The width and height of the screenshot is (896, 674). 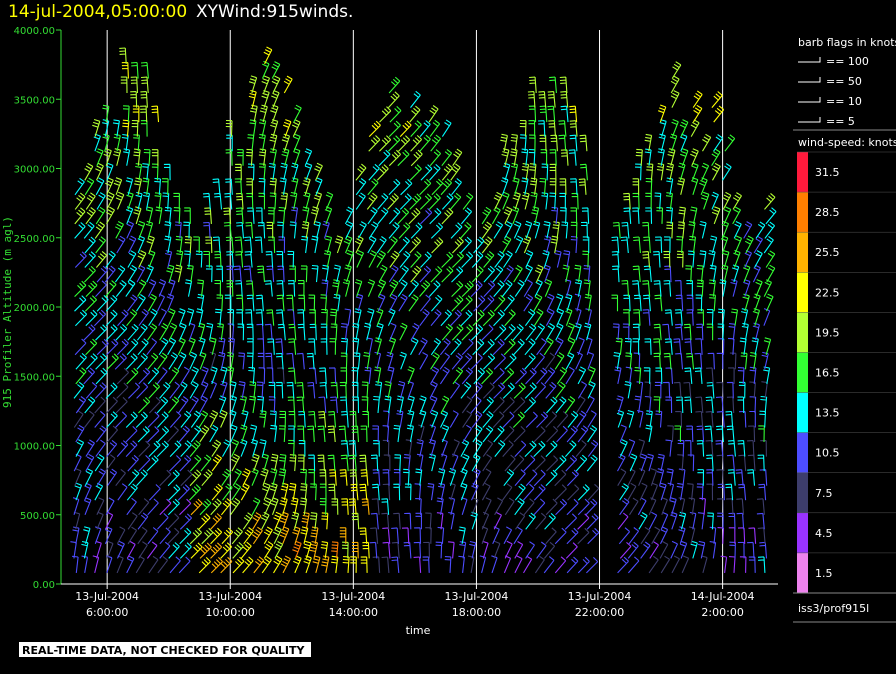 What do you see at coordinates (827, 332) in the screenshot?
I see `legend-speed-label: 19.5` at bounding box center [827, 332].